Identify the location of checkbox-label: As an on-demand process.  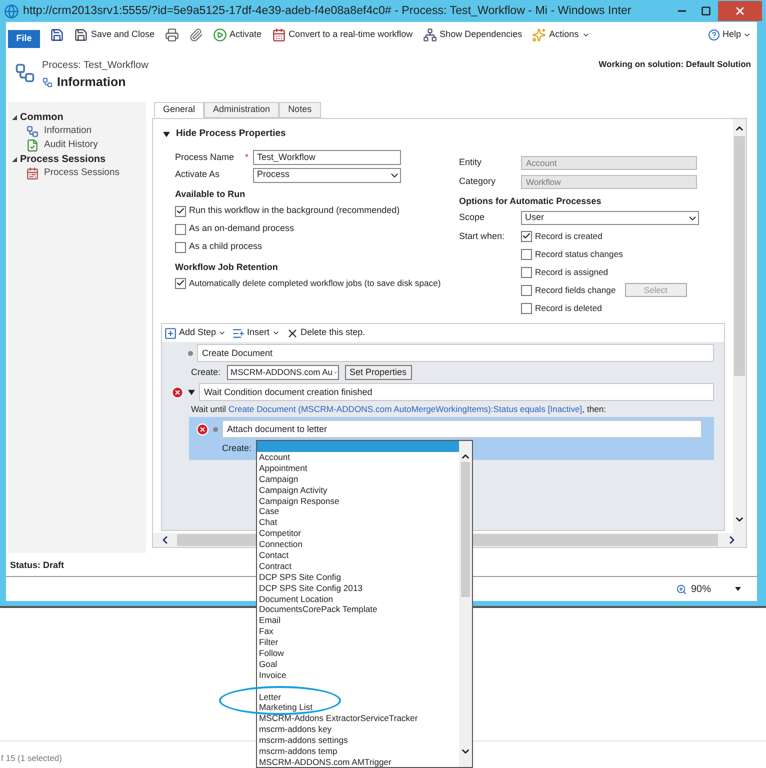
(241, 229).